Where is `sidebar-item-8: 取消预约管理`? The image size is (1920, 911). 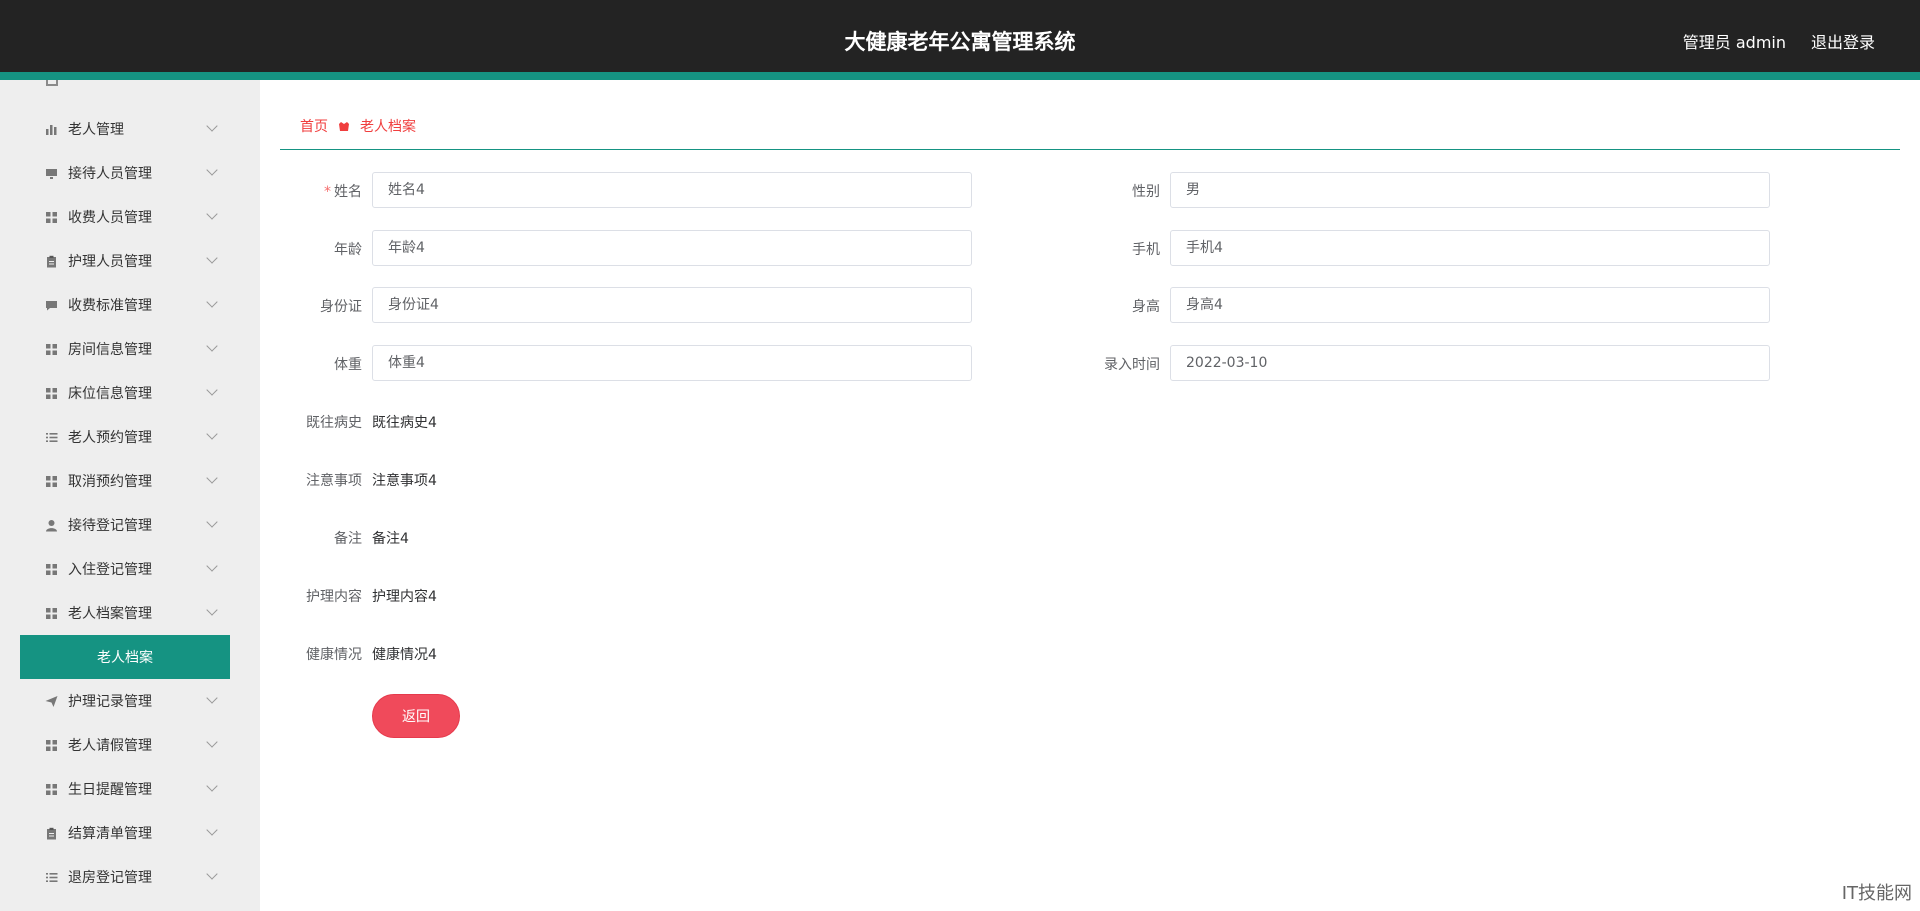
sidebar-item-8: 取消预约管理 is located at coordinates (130, 481).